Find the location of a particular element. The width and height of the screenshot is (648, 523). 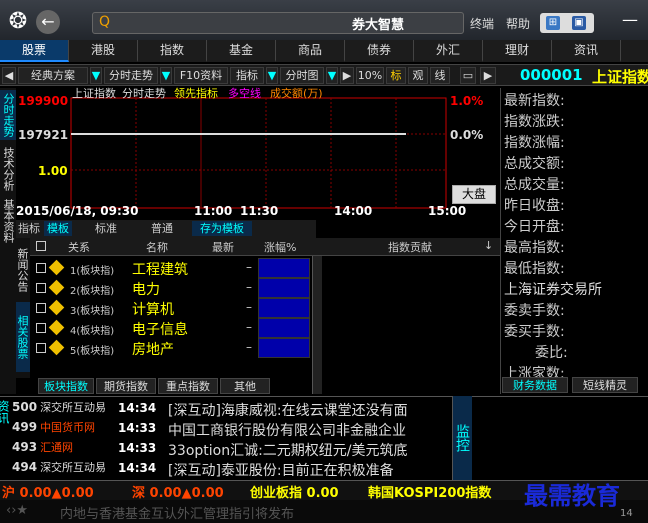

play-icon: ▶ is located at coordinates (347, 75).